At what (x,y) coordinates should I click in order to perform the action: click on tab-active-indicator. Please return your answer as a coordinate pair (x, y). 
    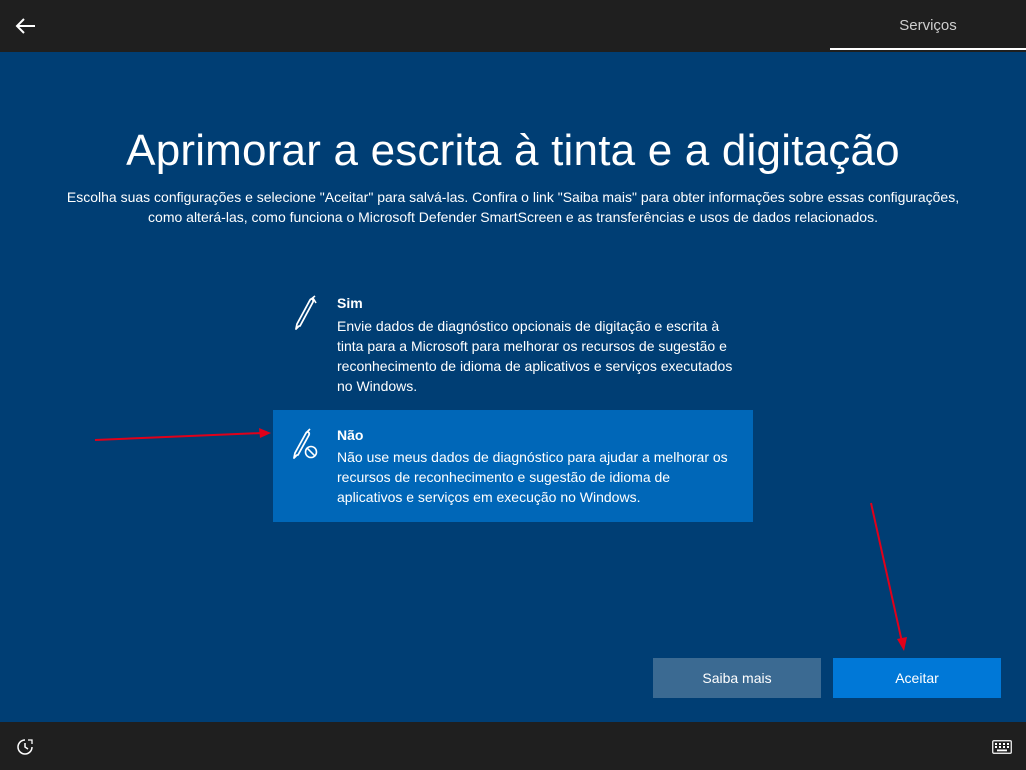
    Looking at the image, I should click on (928, 49).